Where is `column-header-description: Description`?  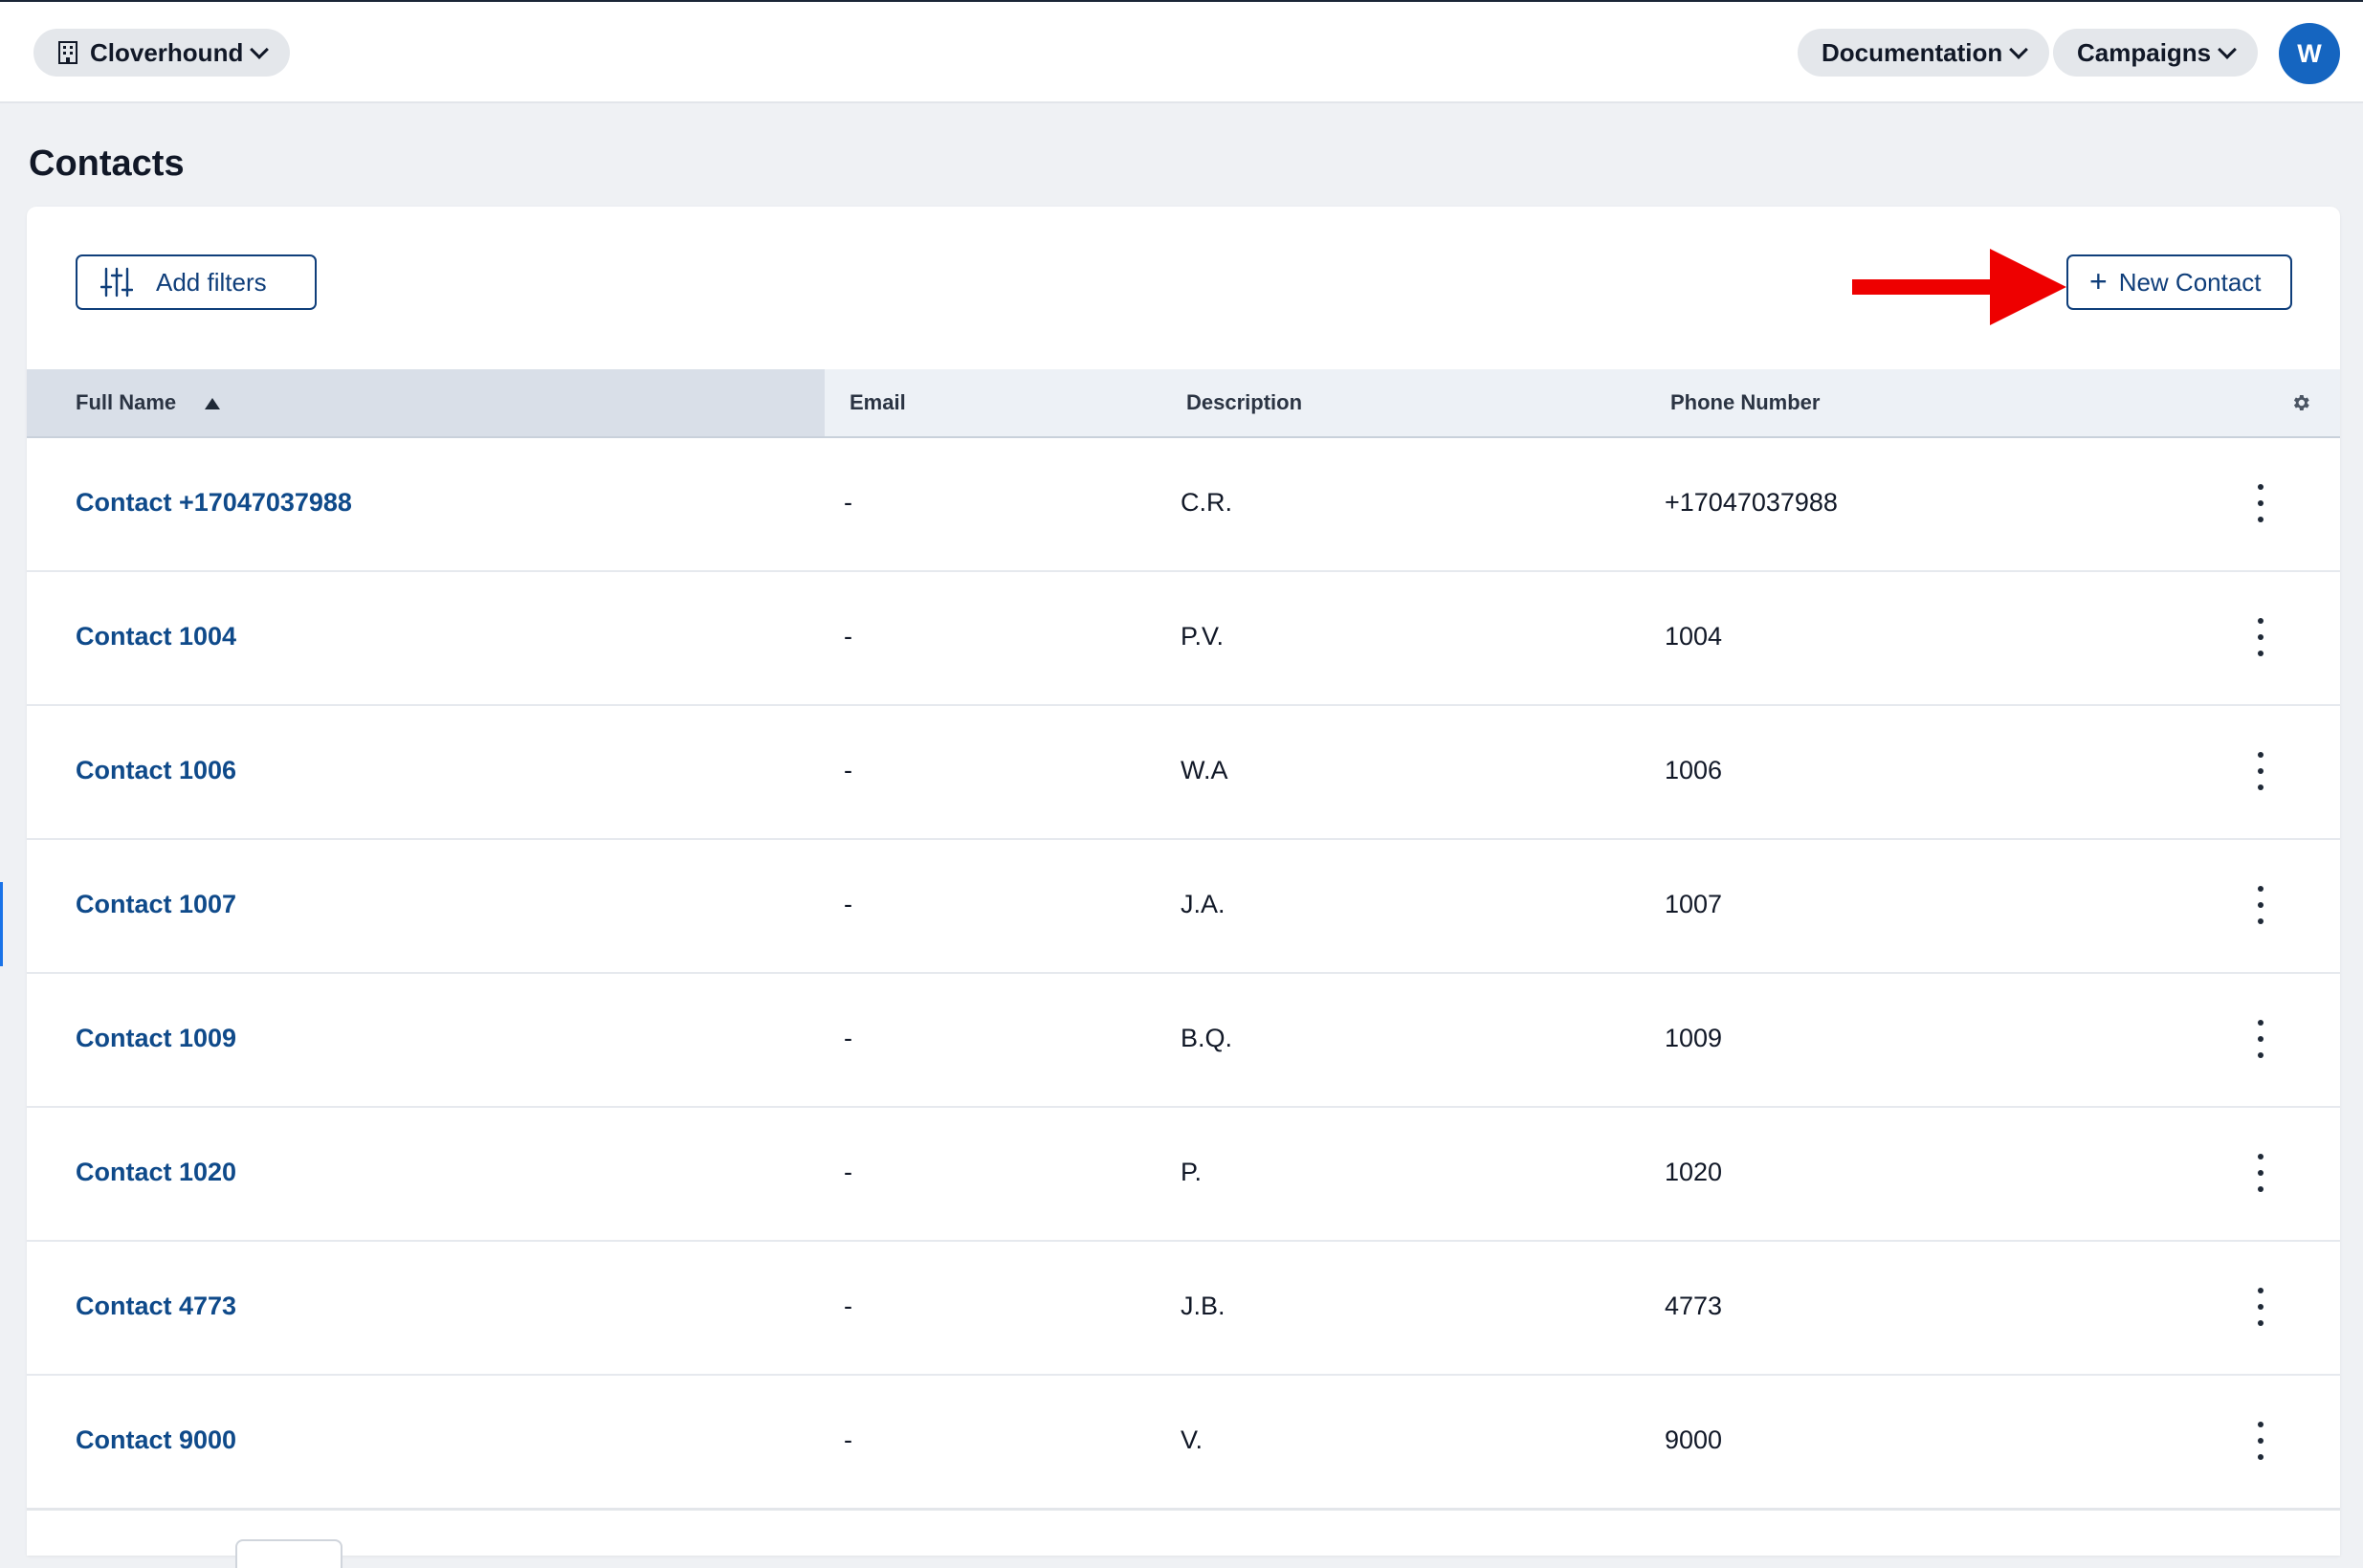
column-header-description: Description is located at coordinates (1244, 402).